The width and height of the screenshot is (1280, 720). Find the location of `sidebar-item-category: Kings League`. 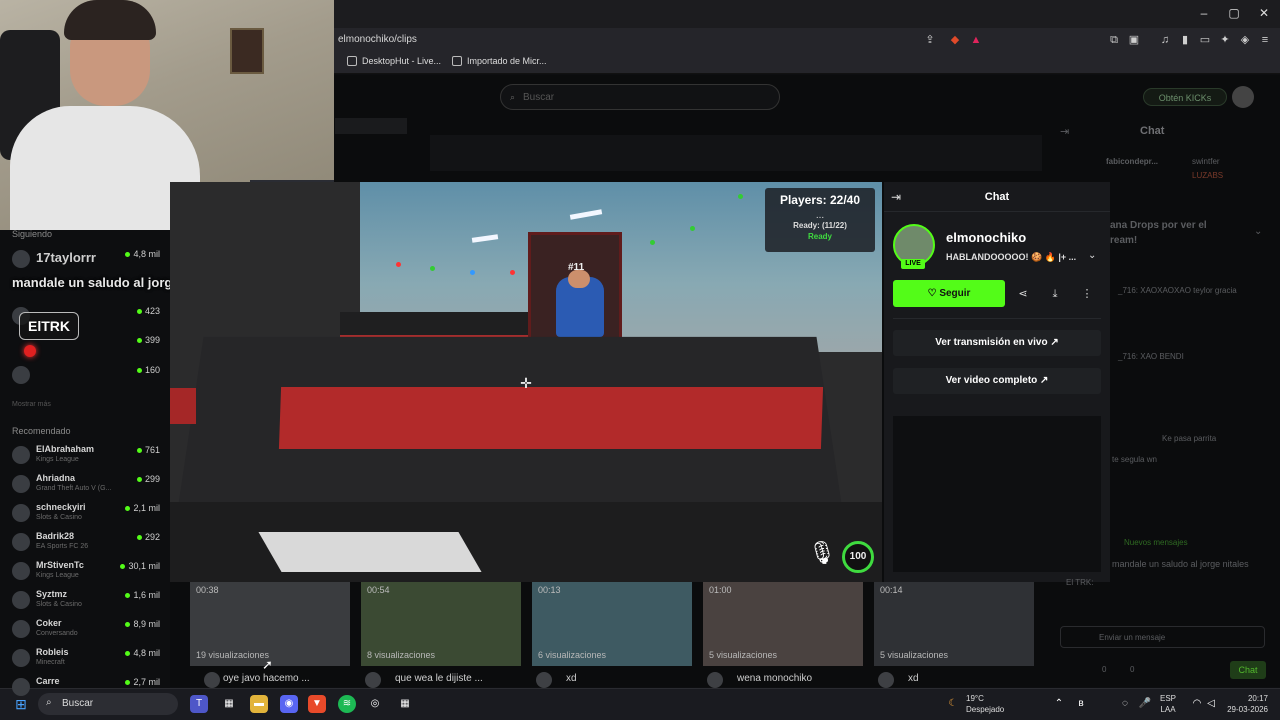

sidebar-item-category: Kings League is located at coordinates (57, 459).